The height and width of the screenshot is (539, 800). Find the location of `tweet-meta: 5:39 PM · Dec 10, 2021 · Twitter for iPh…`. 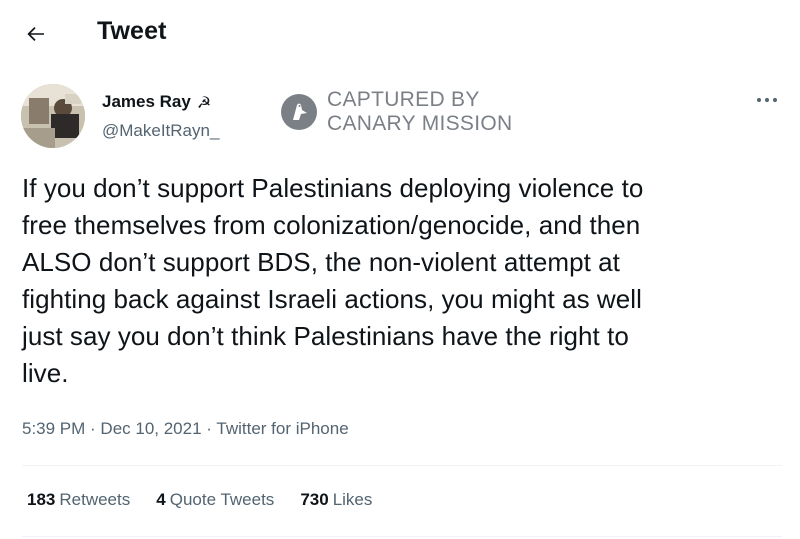

tweet-meta: 5:39 PM · Dec 10, 2021 · Twitter for iPh… is located at coordinates (185, 429).